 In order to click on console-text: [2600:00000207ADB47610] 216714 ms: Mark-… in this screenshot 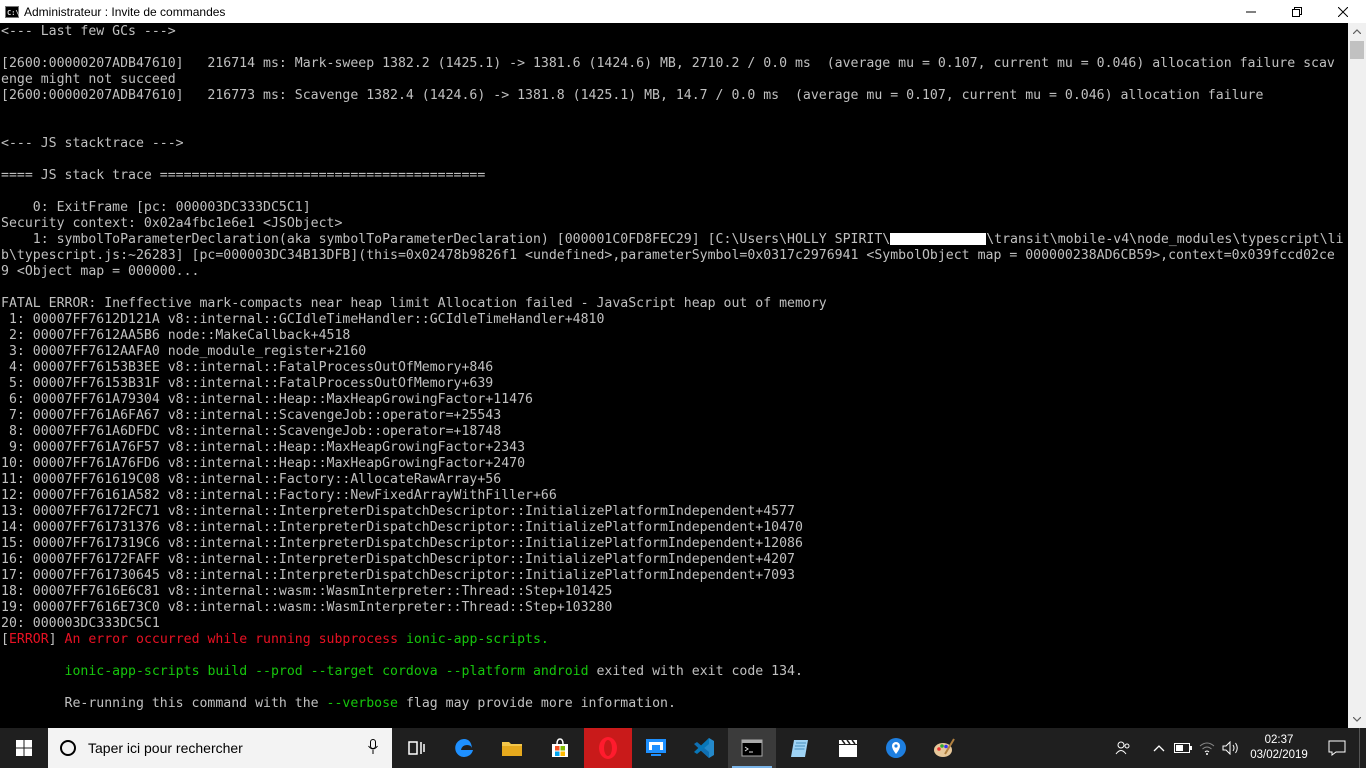, I will do `click(668, 63)`.